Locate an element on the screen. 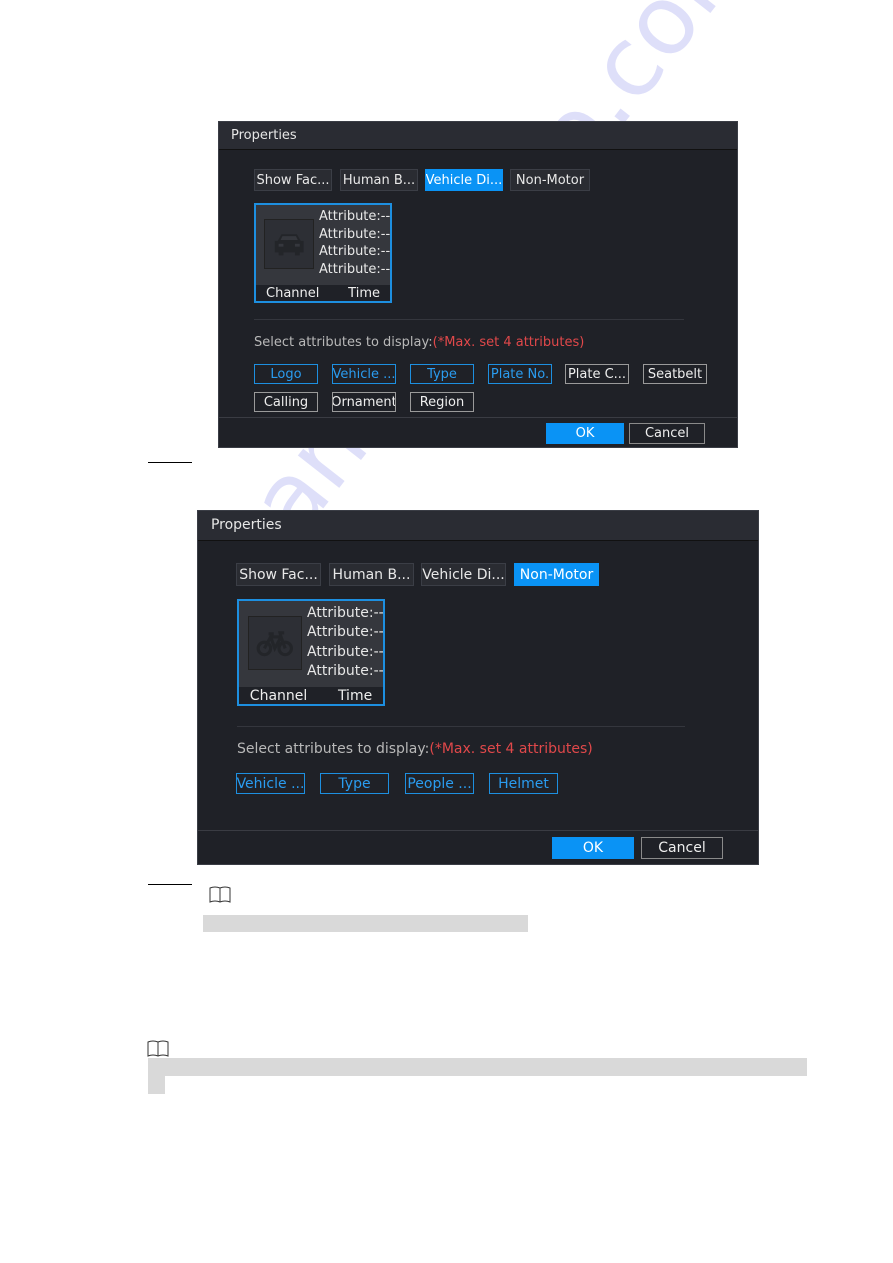  attribute-button-seatbelt: Seatbelt is located at coordinates (675, 374).